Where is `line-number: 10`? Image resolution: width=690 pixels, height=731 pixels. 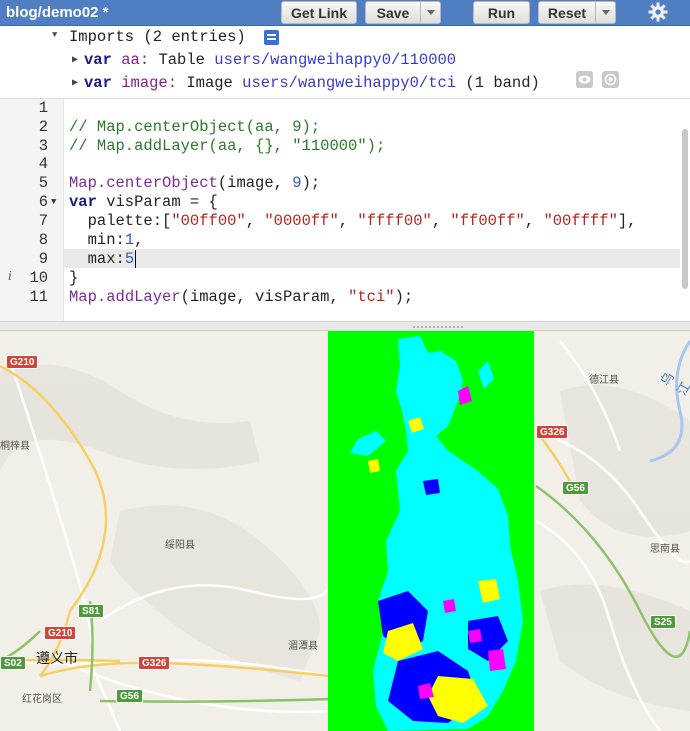 line-number: 10 is located at coordinates (38, 278).